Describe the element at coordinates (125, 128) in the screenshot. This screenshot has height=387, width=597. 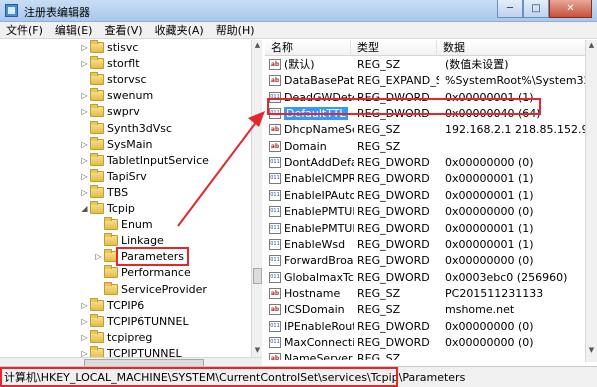
I see `tree-item-synth3dvsc: Synth3dVsc` at that location.